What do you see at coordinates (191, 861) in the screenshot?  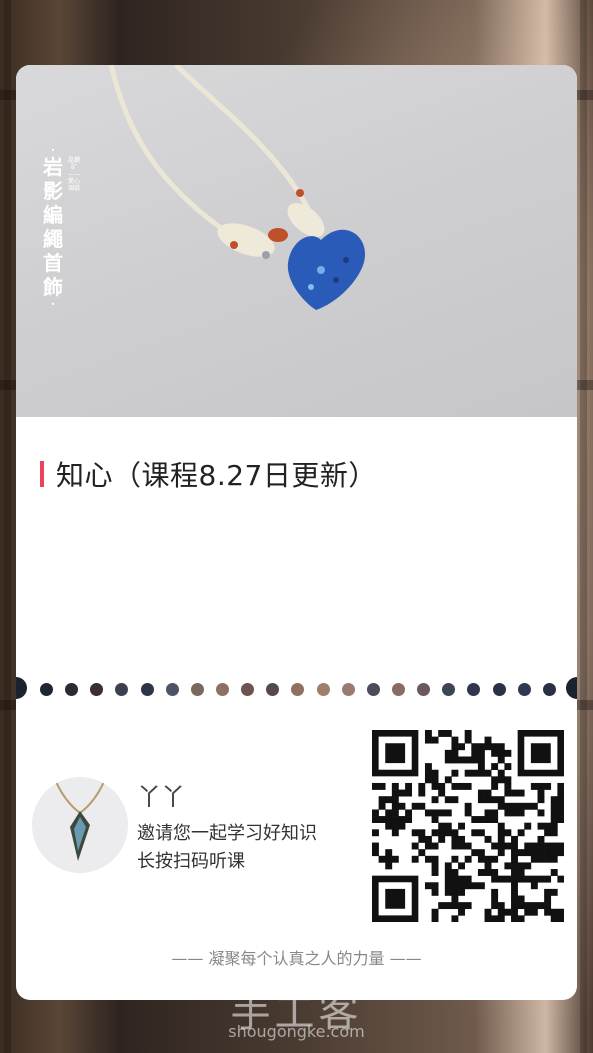 I see `press-to-scan-text: 长按扫码听课` at bounding box center [191, 861].